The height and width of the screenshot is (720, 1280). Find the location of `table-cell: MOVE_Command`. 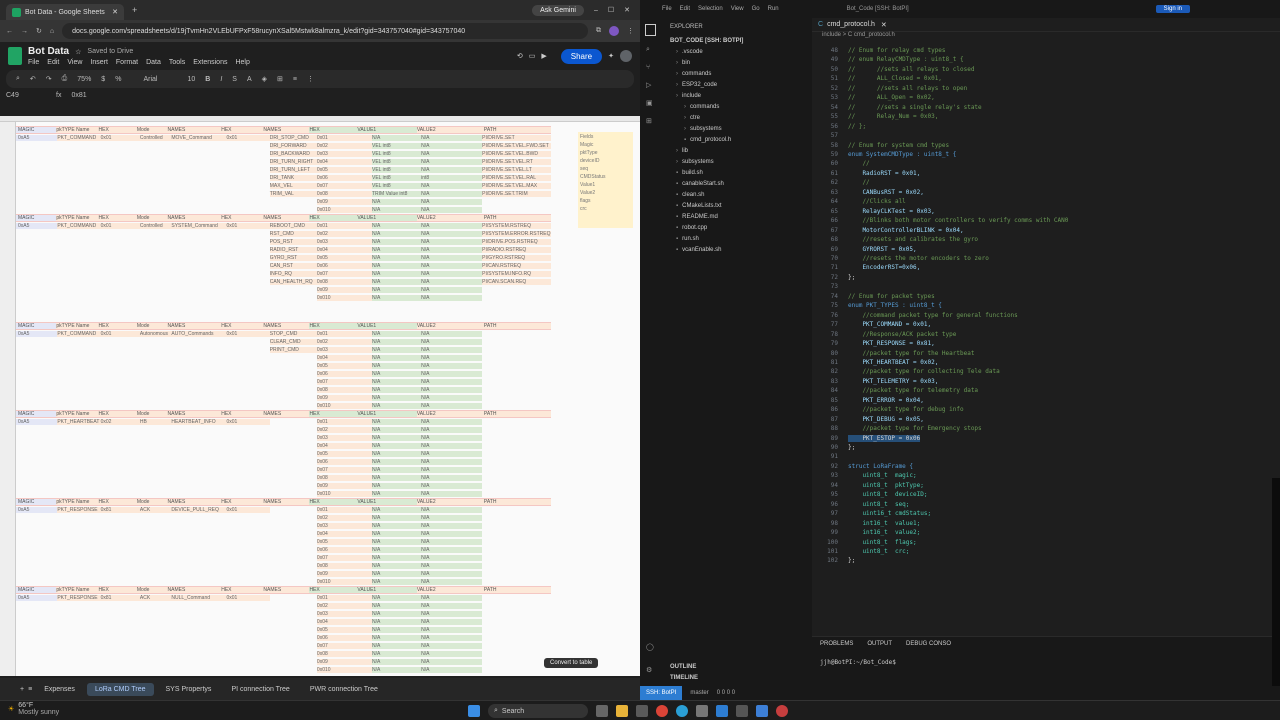

table-cell: MOVE_Command is located at coordinates (199, 138).